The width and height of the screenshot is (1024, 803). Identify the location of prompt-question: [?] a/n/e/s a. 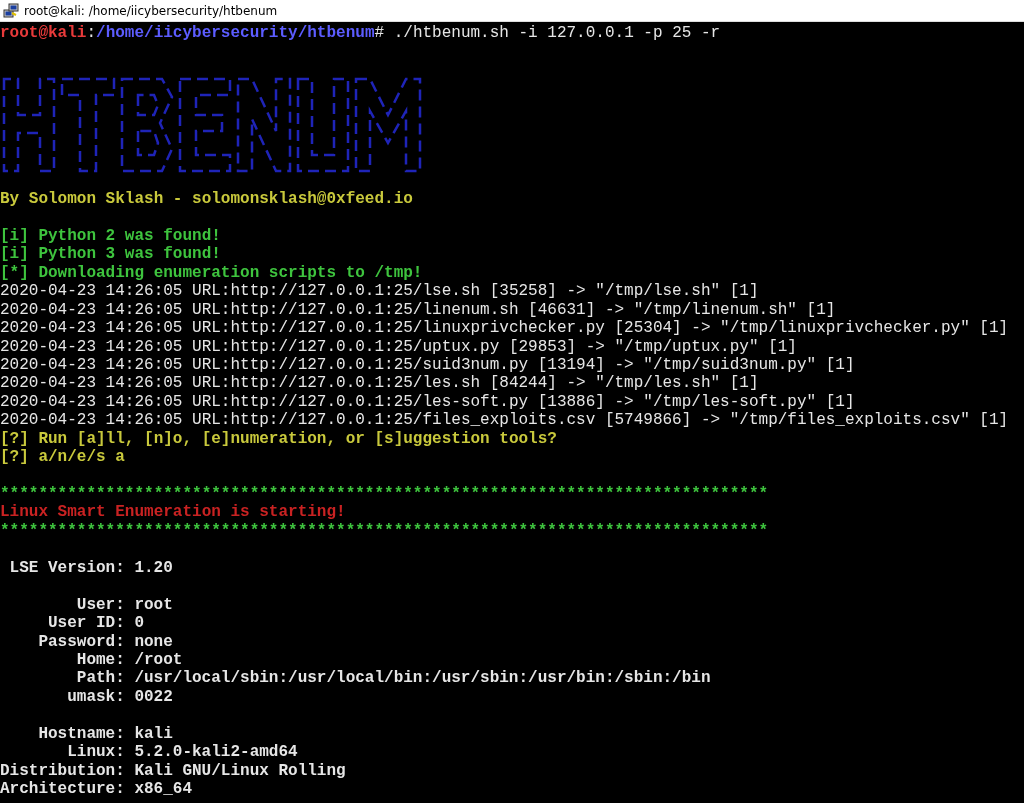
(62, 457).